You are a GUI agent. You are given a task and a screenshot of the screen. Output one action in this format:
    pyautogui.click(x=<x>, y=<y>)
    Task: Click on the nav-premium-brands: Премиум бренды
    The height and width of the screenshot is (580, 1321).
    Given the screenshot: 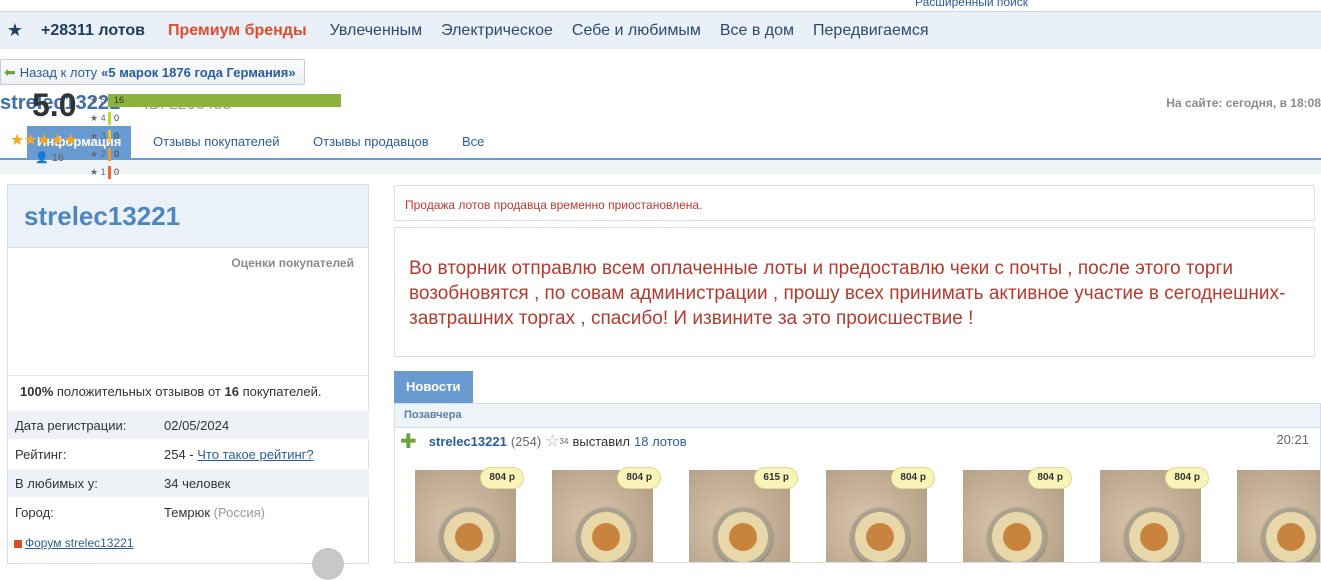 What is the action you would take?
    pyautogui.click(x=237, y=31)
    